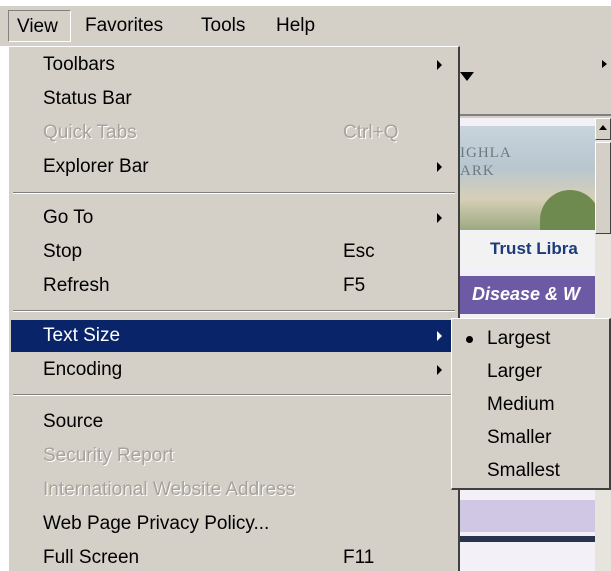  What do you see at coordinates (354, 285) in the screenshot?
I see `menu-item-shortcut: F5` at bounding box center [354, 285].